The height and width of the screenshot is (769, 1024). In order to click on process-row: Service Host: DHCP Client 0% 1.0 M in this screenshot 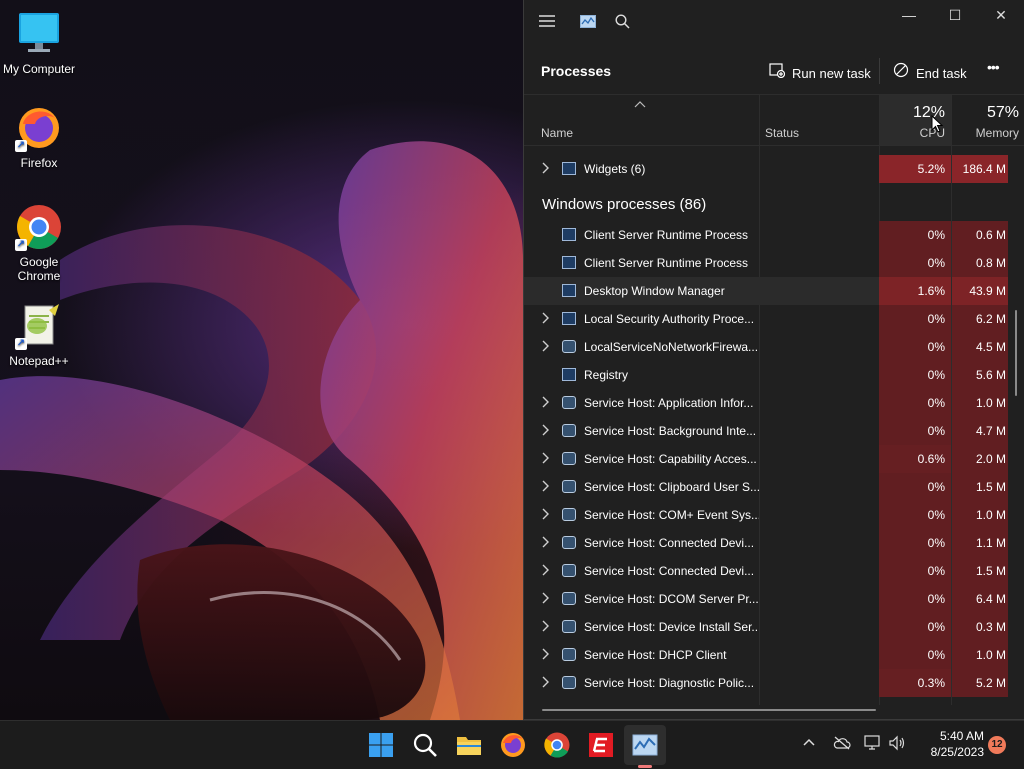, I will do `click(766, 655)`.